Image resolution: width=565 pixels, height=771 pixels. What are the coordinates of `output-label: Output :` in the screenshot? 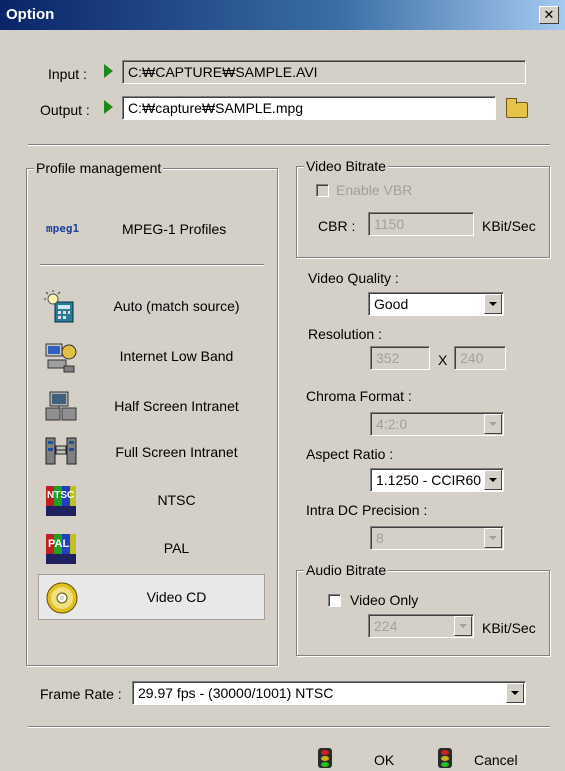 It's located at (65, 110).